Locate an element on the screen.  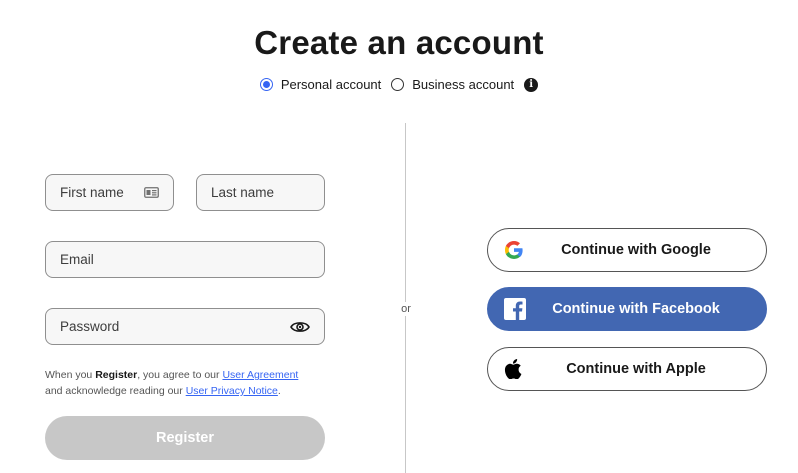
legal-suffix: . is located at coordinates (279, 391).